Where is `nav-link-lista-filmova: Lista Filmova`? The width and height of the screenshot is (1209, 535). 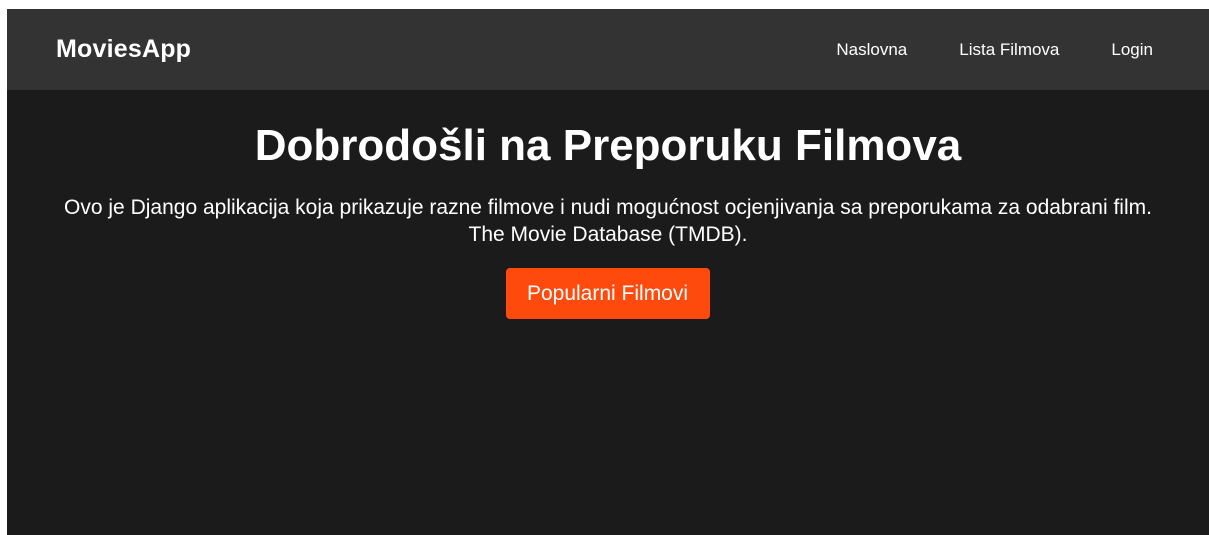 nav-link-lista-filmova: Lista Filmova is located at coordinates (1009, 50).